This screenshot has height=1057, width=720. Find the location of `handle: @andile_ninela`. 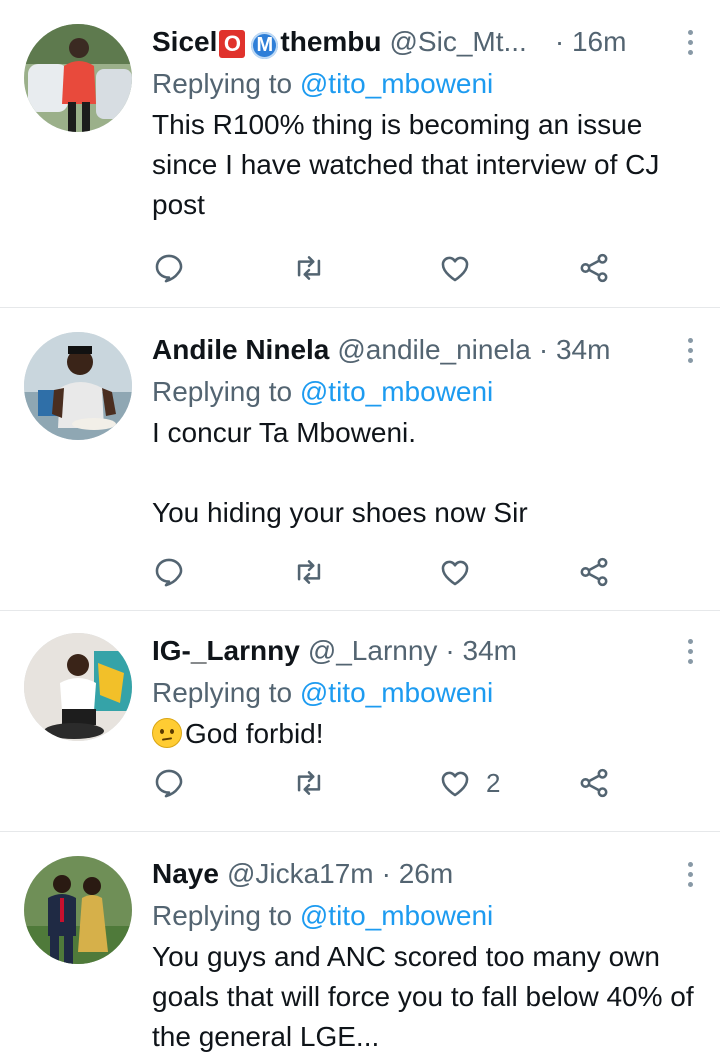

handle: @andile_ninela is located at coordinates (433, 350).